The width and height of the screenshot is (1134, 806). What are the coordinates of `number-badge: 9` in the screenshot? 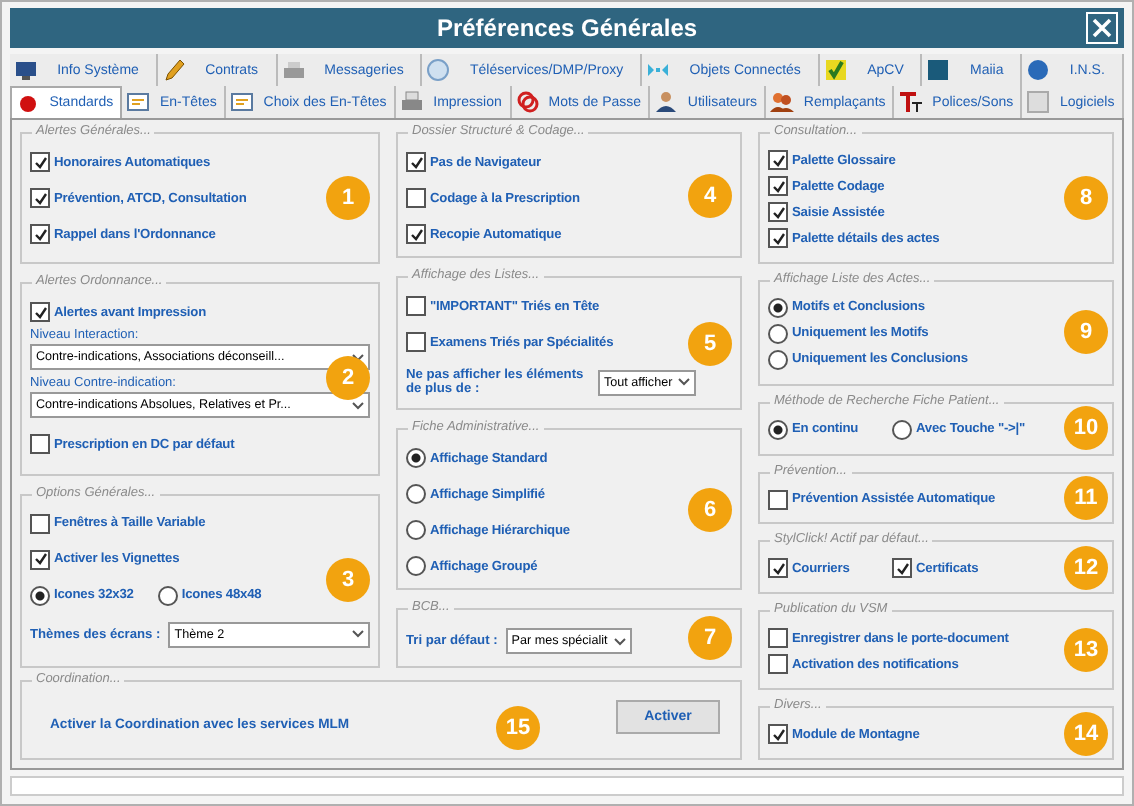 It's located at (1086, 332).